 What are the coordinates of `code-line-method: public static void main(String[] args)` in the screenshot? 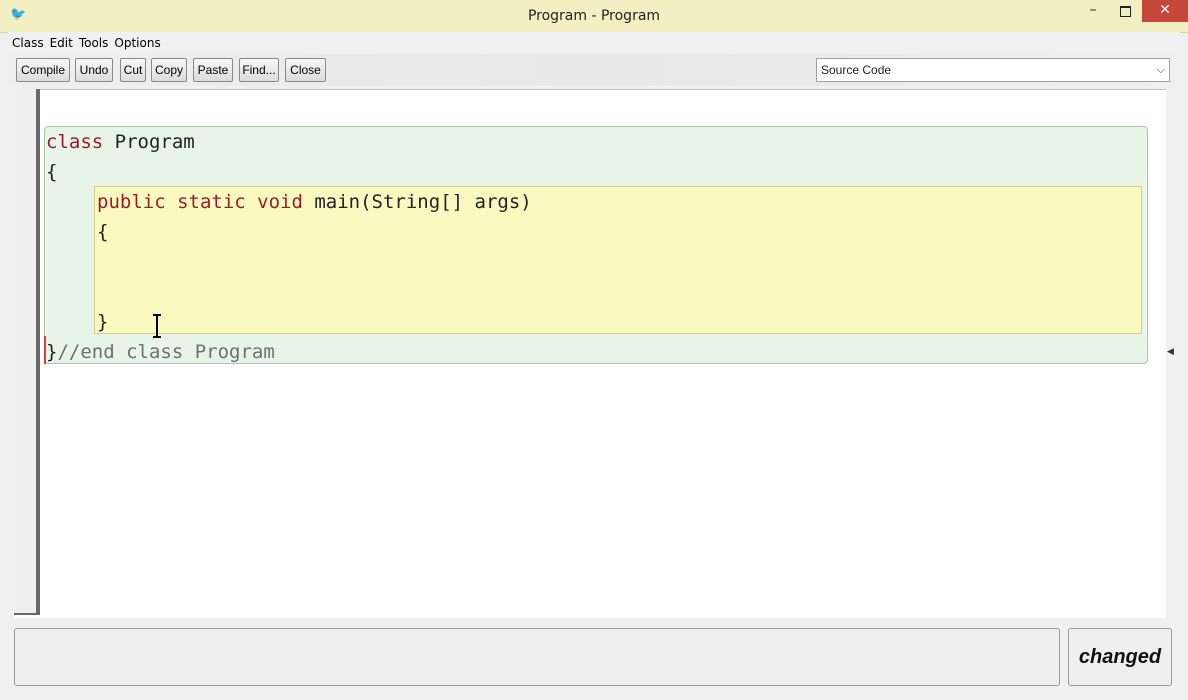 It's located at (314, 202).